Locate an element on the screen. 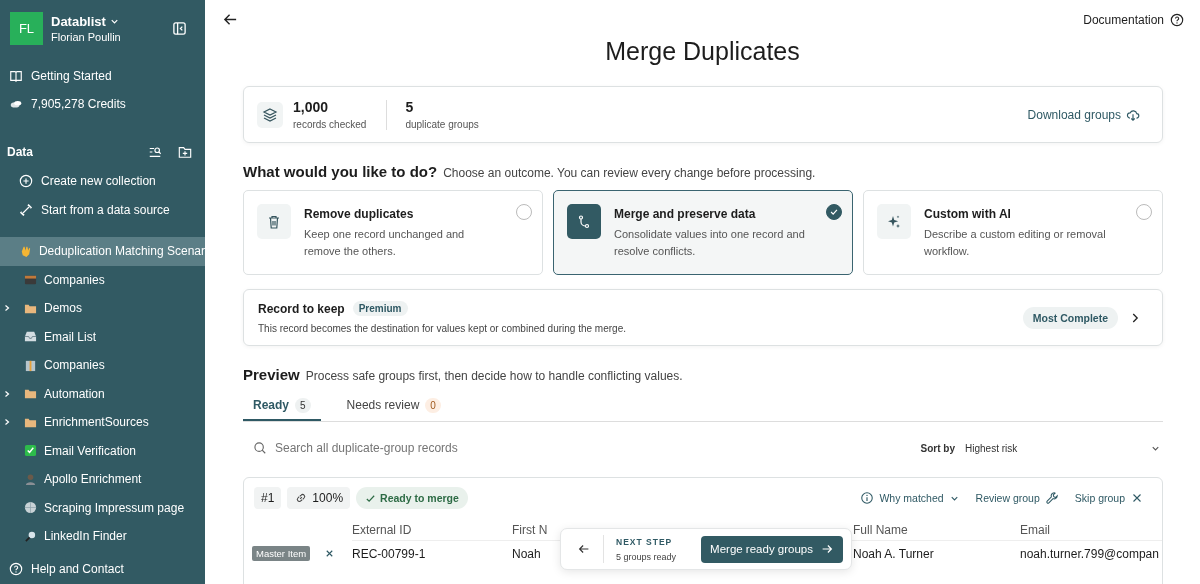 The image size is (1200, 584). sidebar-link: Getting Started is located at coordinates (102, 76).